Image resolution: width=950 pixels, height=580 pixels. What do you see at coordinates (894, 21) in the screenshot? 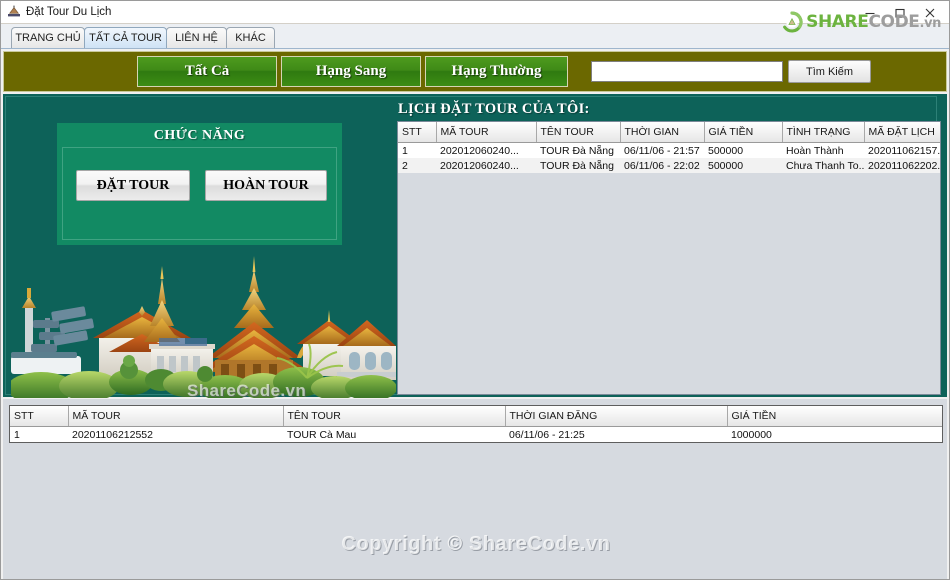
I see `brand-part-code: CODE` at bounding box center [894, 21].